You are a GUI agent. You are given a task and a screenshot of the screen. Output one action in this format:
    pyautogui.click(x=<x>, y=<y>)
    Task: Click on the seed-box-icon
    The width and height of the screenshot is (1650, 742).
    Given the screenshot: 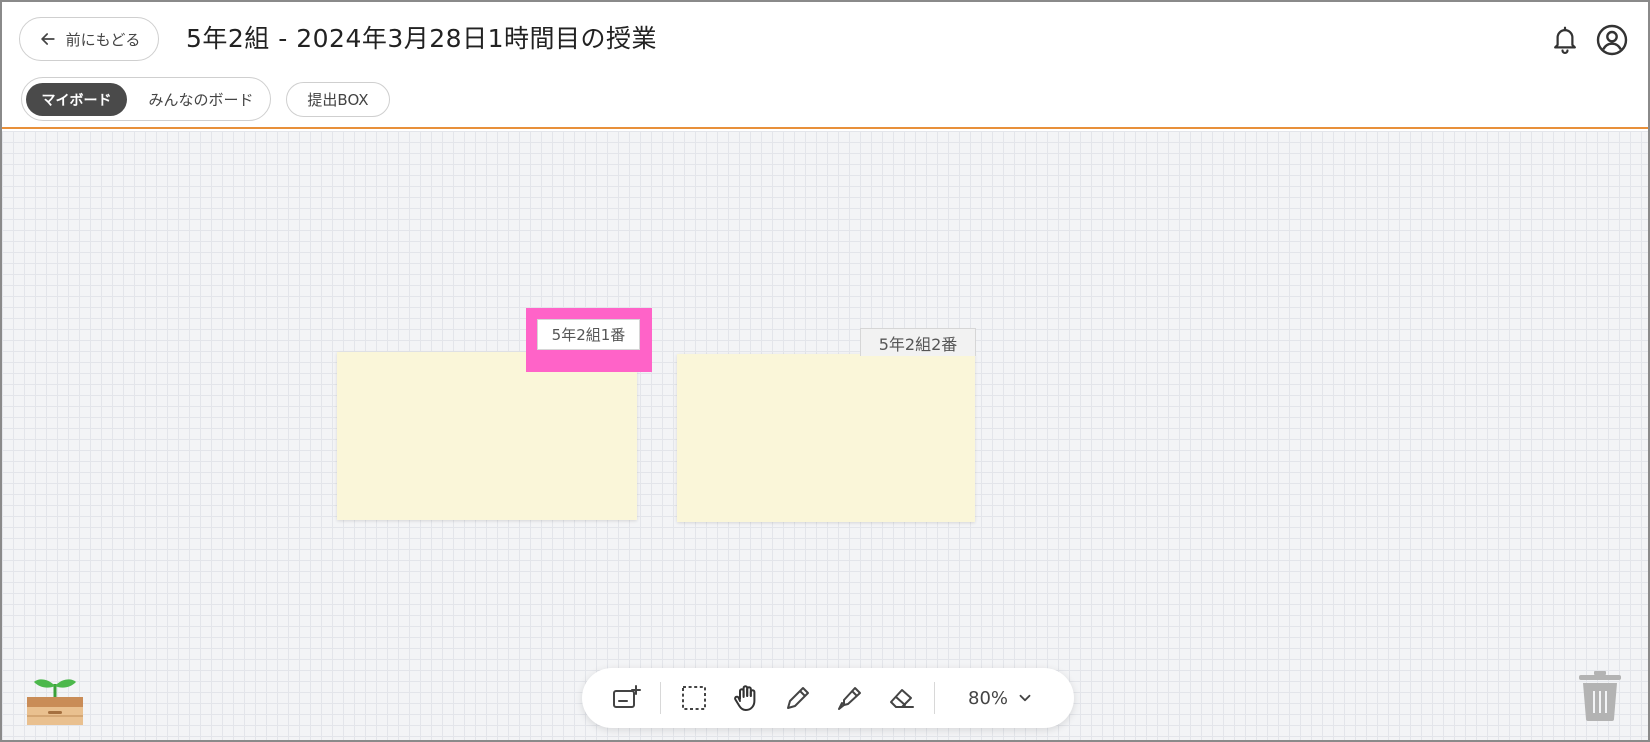 What is the action you would take?
    pyautogui.click(x=55, y=697)
    